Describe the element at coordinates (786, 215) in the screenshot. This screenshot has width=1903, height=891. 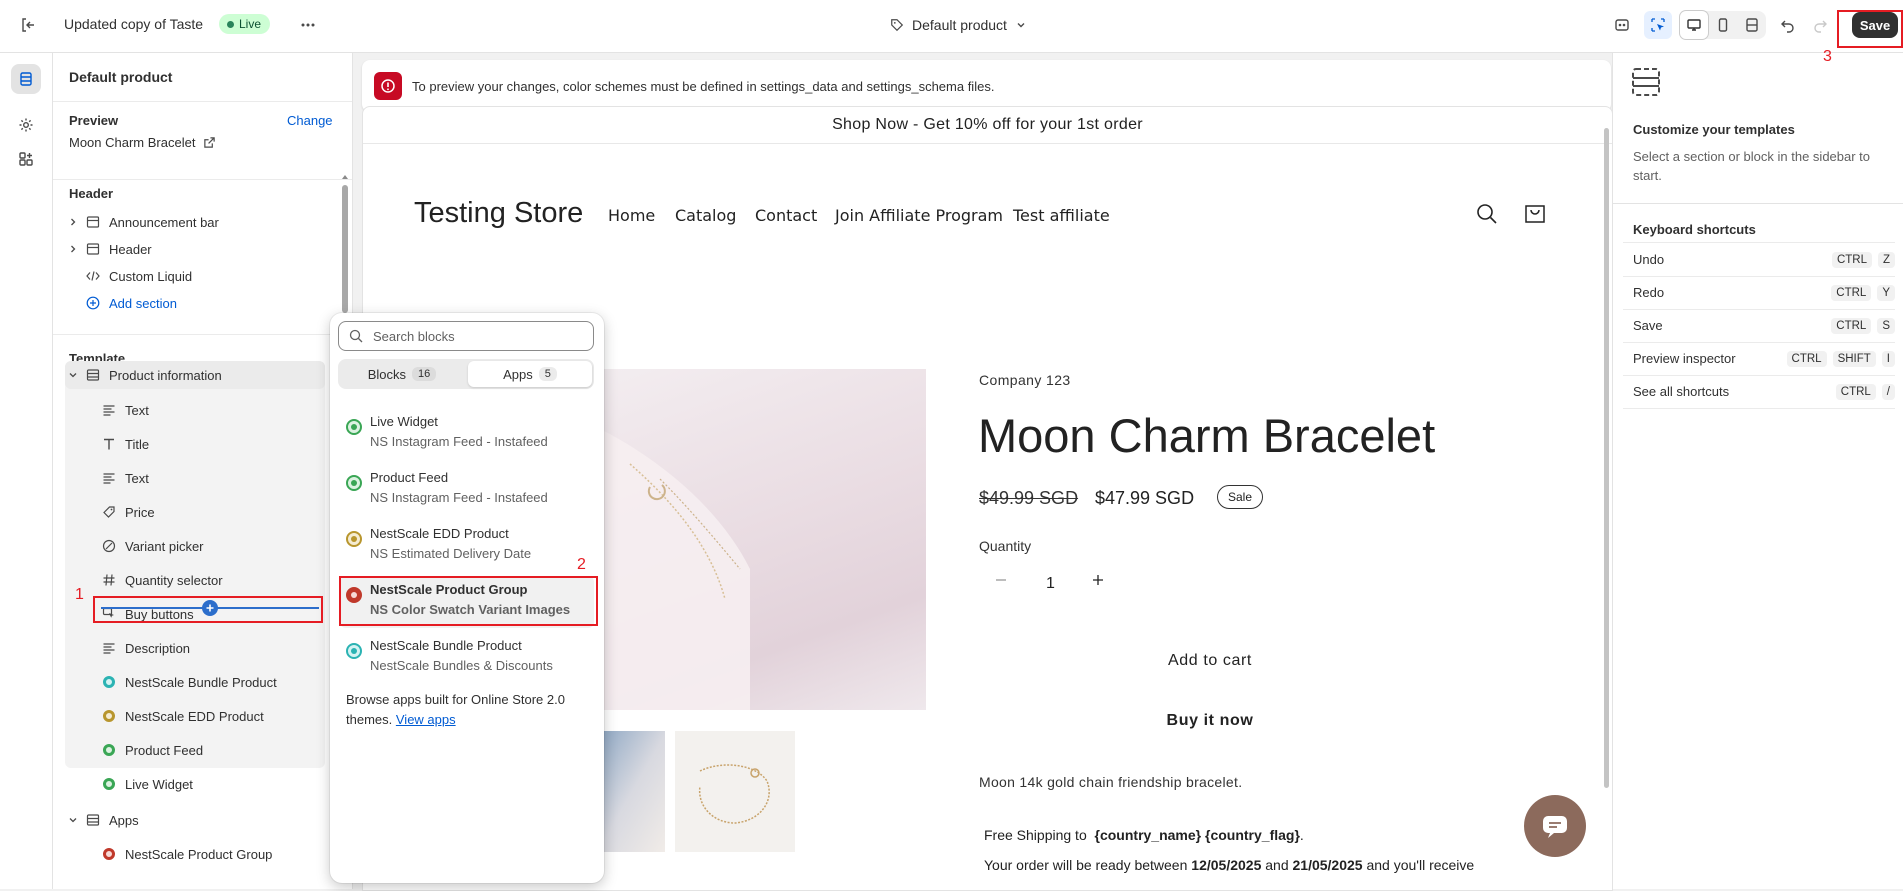
I see `nav-contact: Contact` at that location.